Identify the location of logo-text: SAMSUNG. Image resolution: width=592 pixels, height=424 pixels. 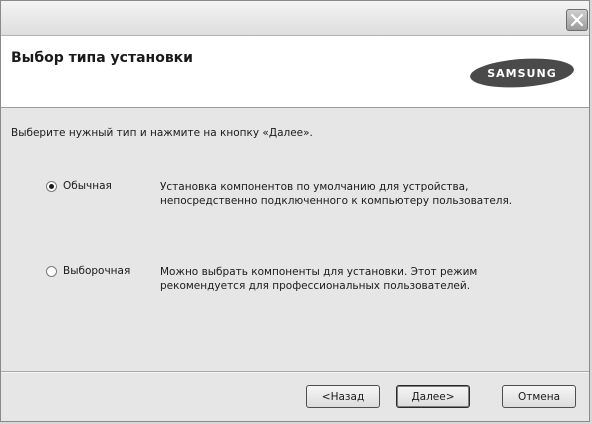
(522, 73).